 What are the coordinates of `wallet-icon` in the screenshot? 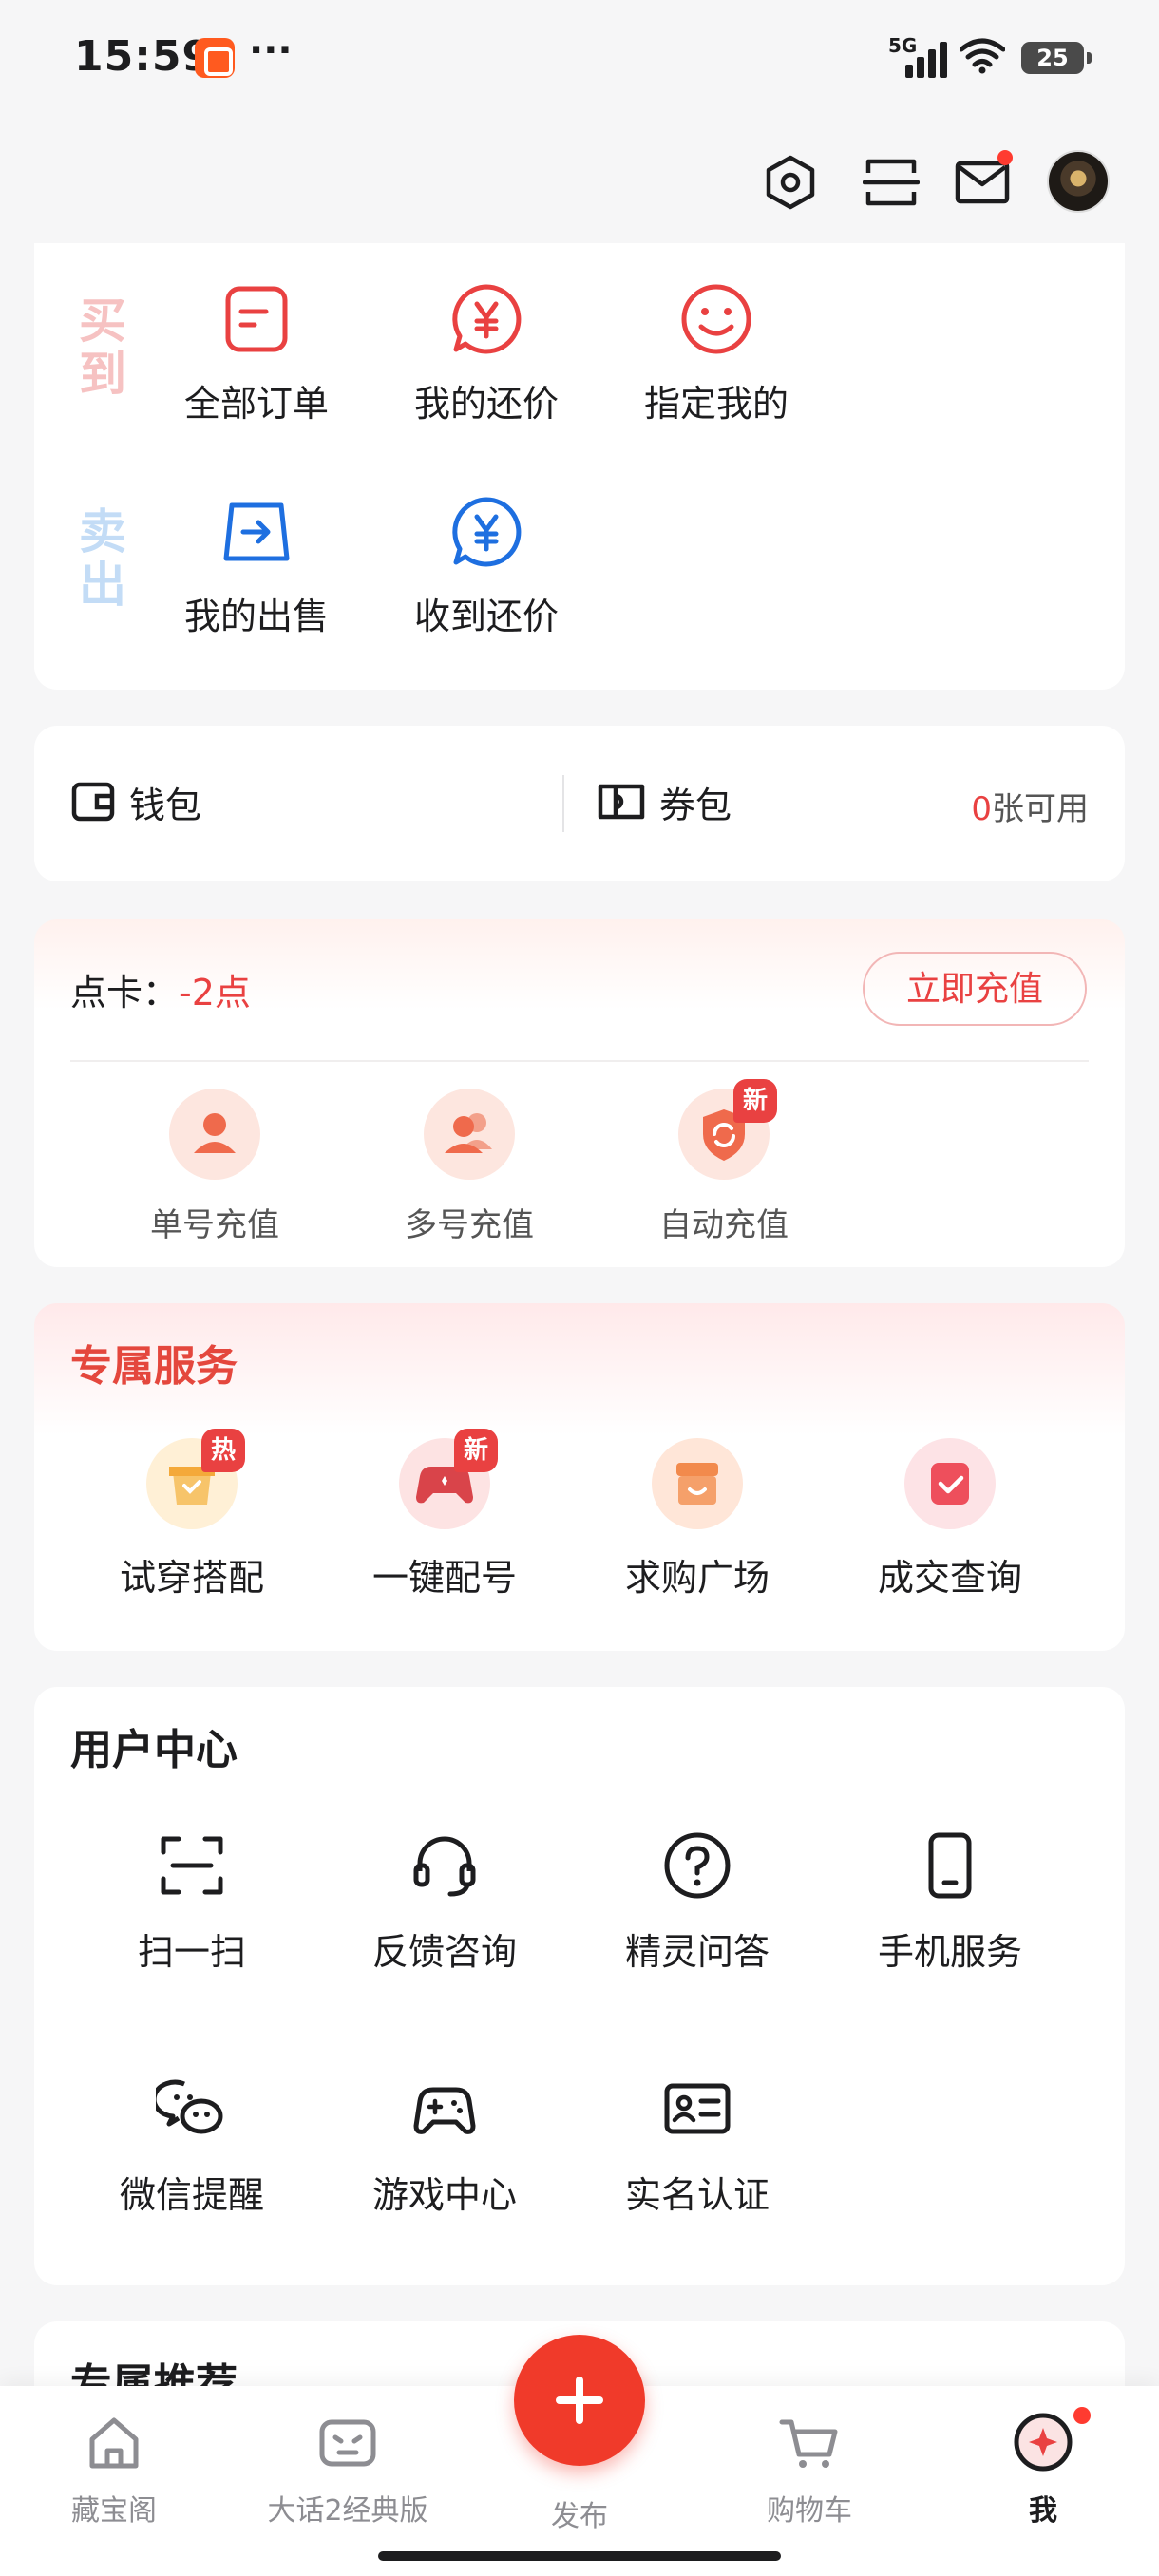 It's located at (93, 802).